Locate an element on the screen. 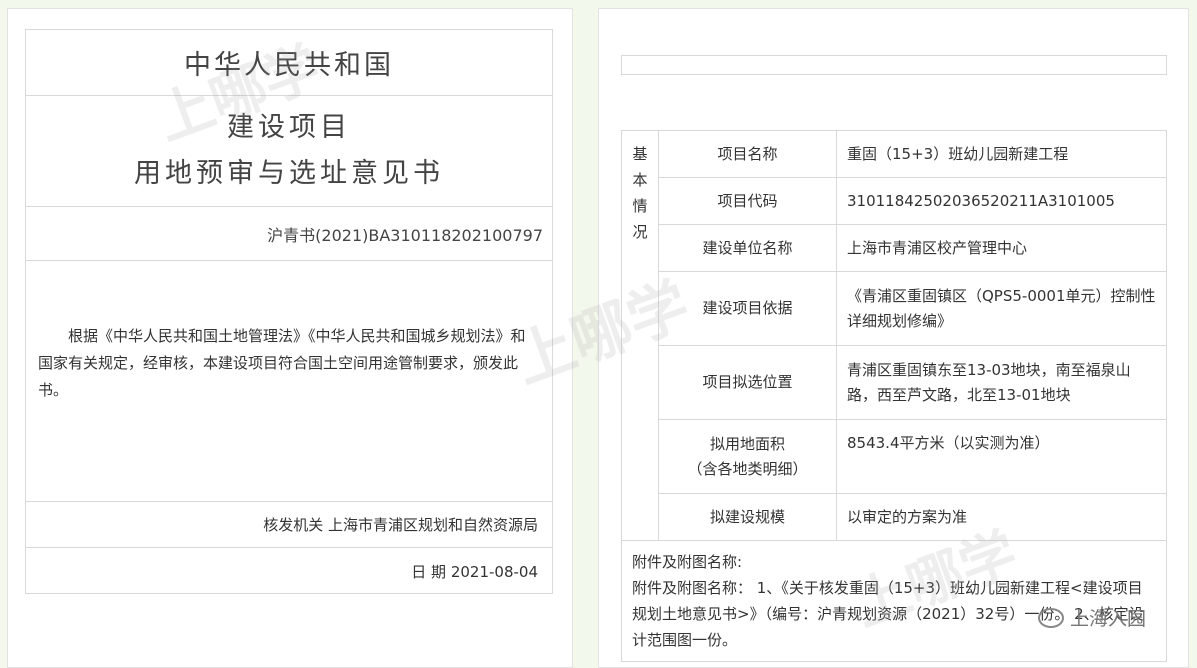  section-label: 基本情况 is located at coordinates (640, 335).